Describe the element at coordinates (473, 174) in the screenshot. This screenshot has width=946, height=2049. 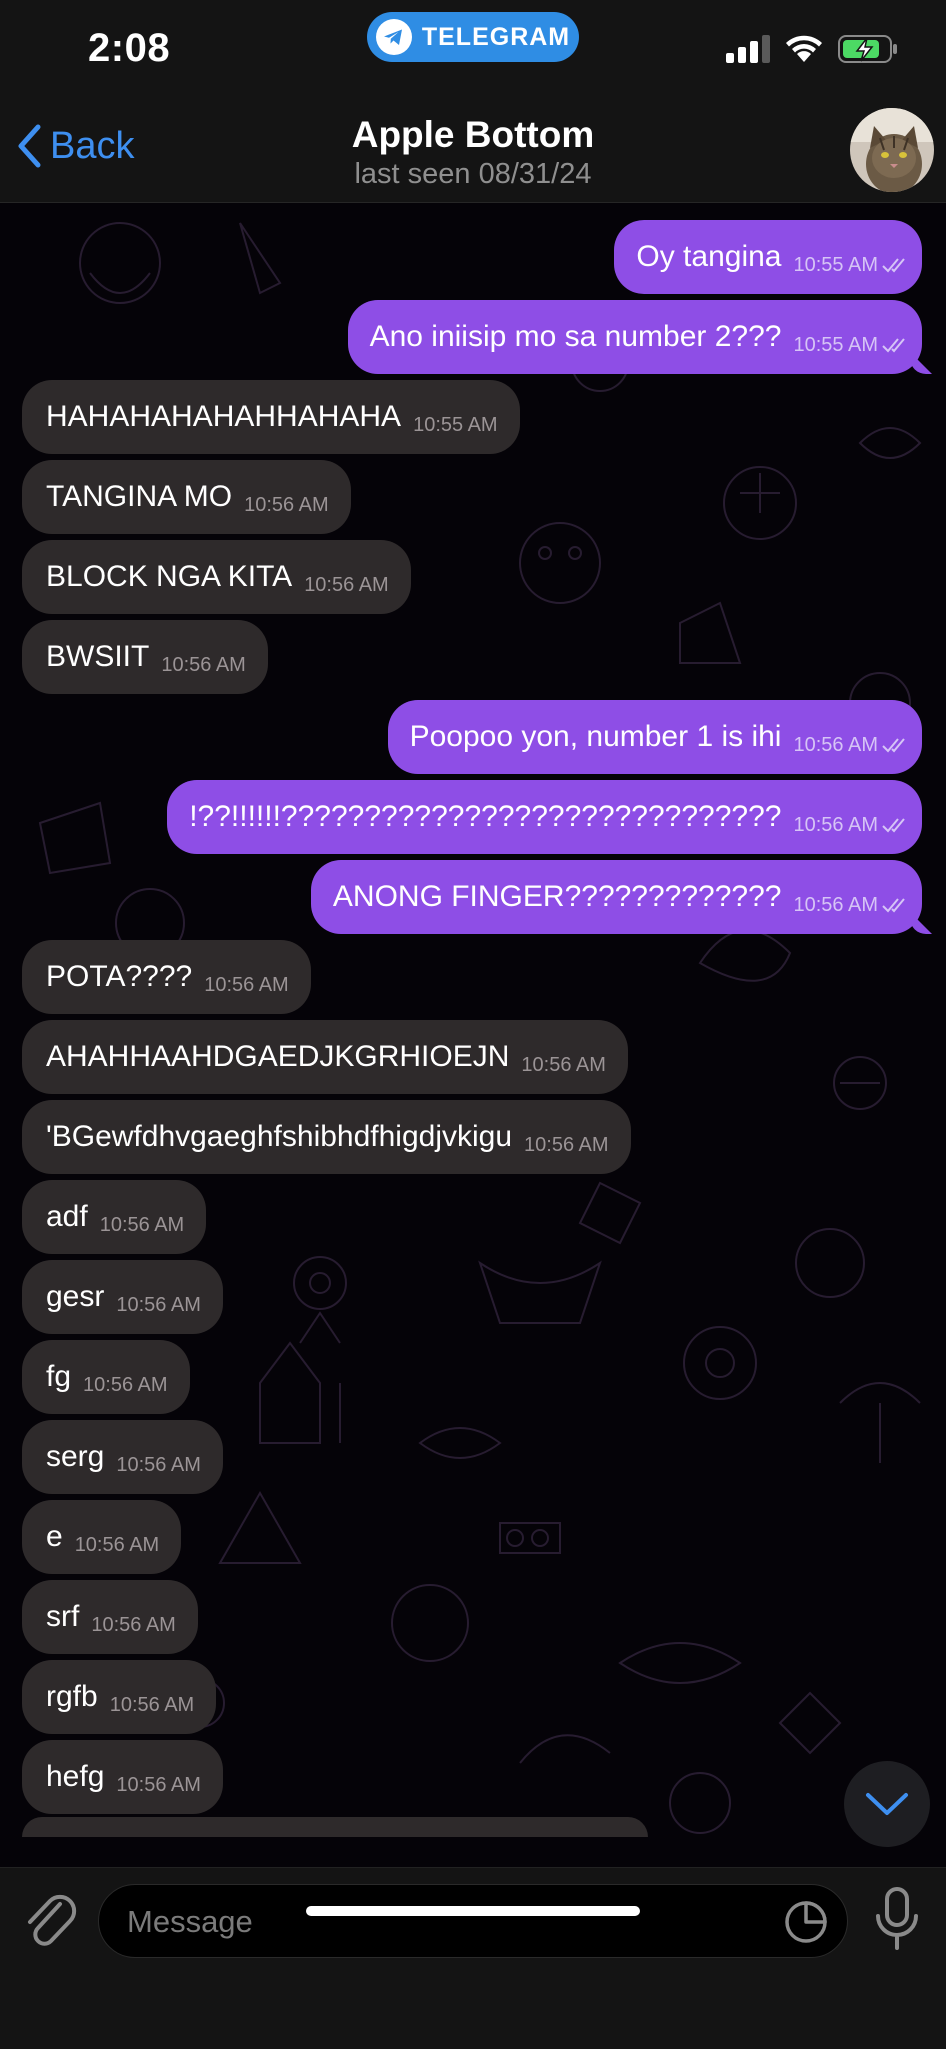
I see `last-seen-status: last seen 08/31/24` at that location.